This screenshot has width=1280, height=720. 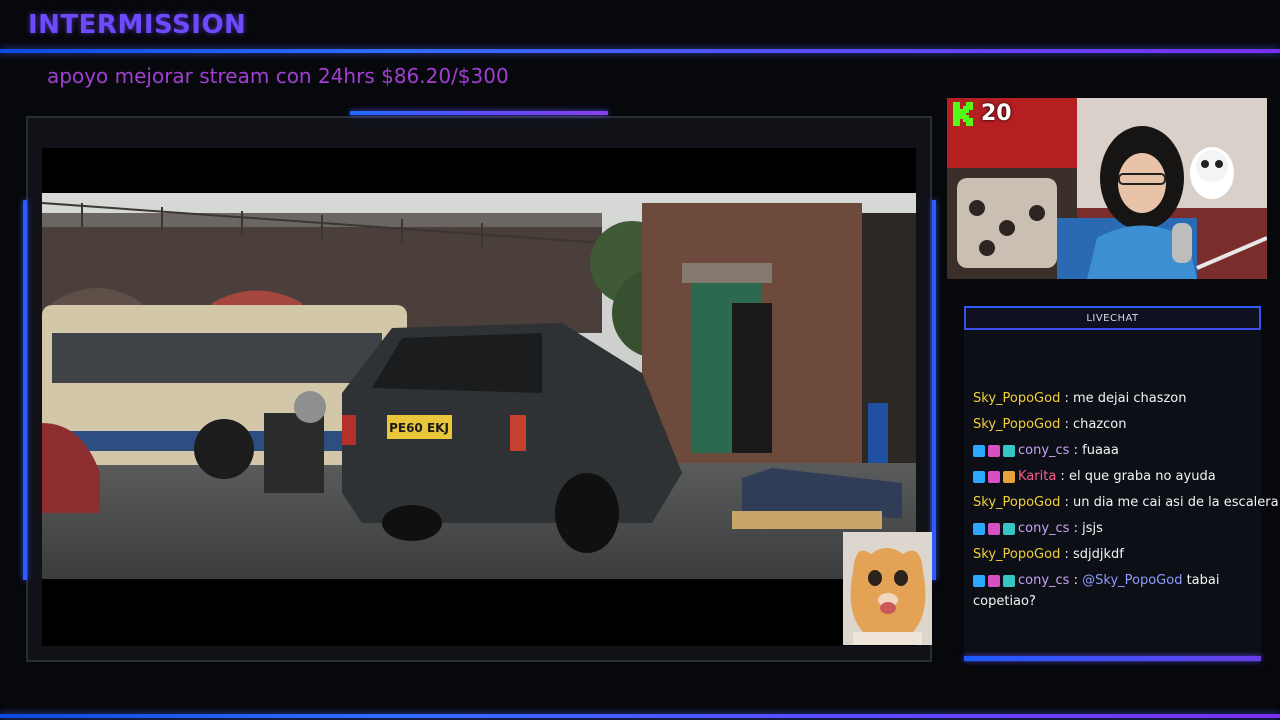 I want to click on bottom-divider, so click(x=640, y=716).